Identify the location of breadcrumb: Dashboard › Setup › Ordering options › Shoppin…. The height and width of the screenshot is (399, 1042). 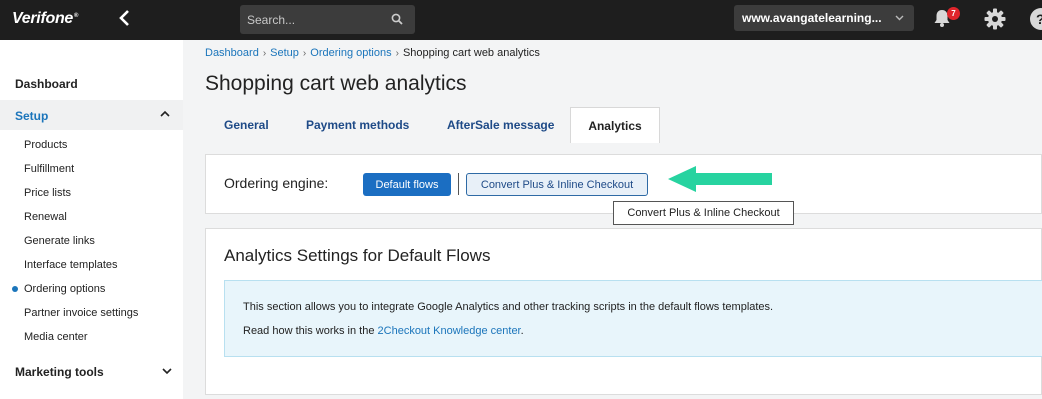
(372, 53).